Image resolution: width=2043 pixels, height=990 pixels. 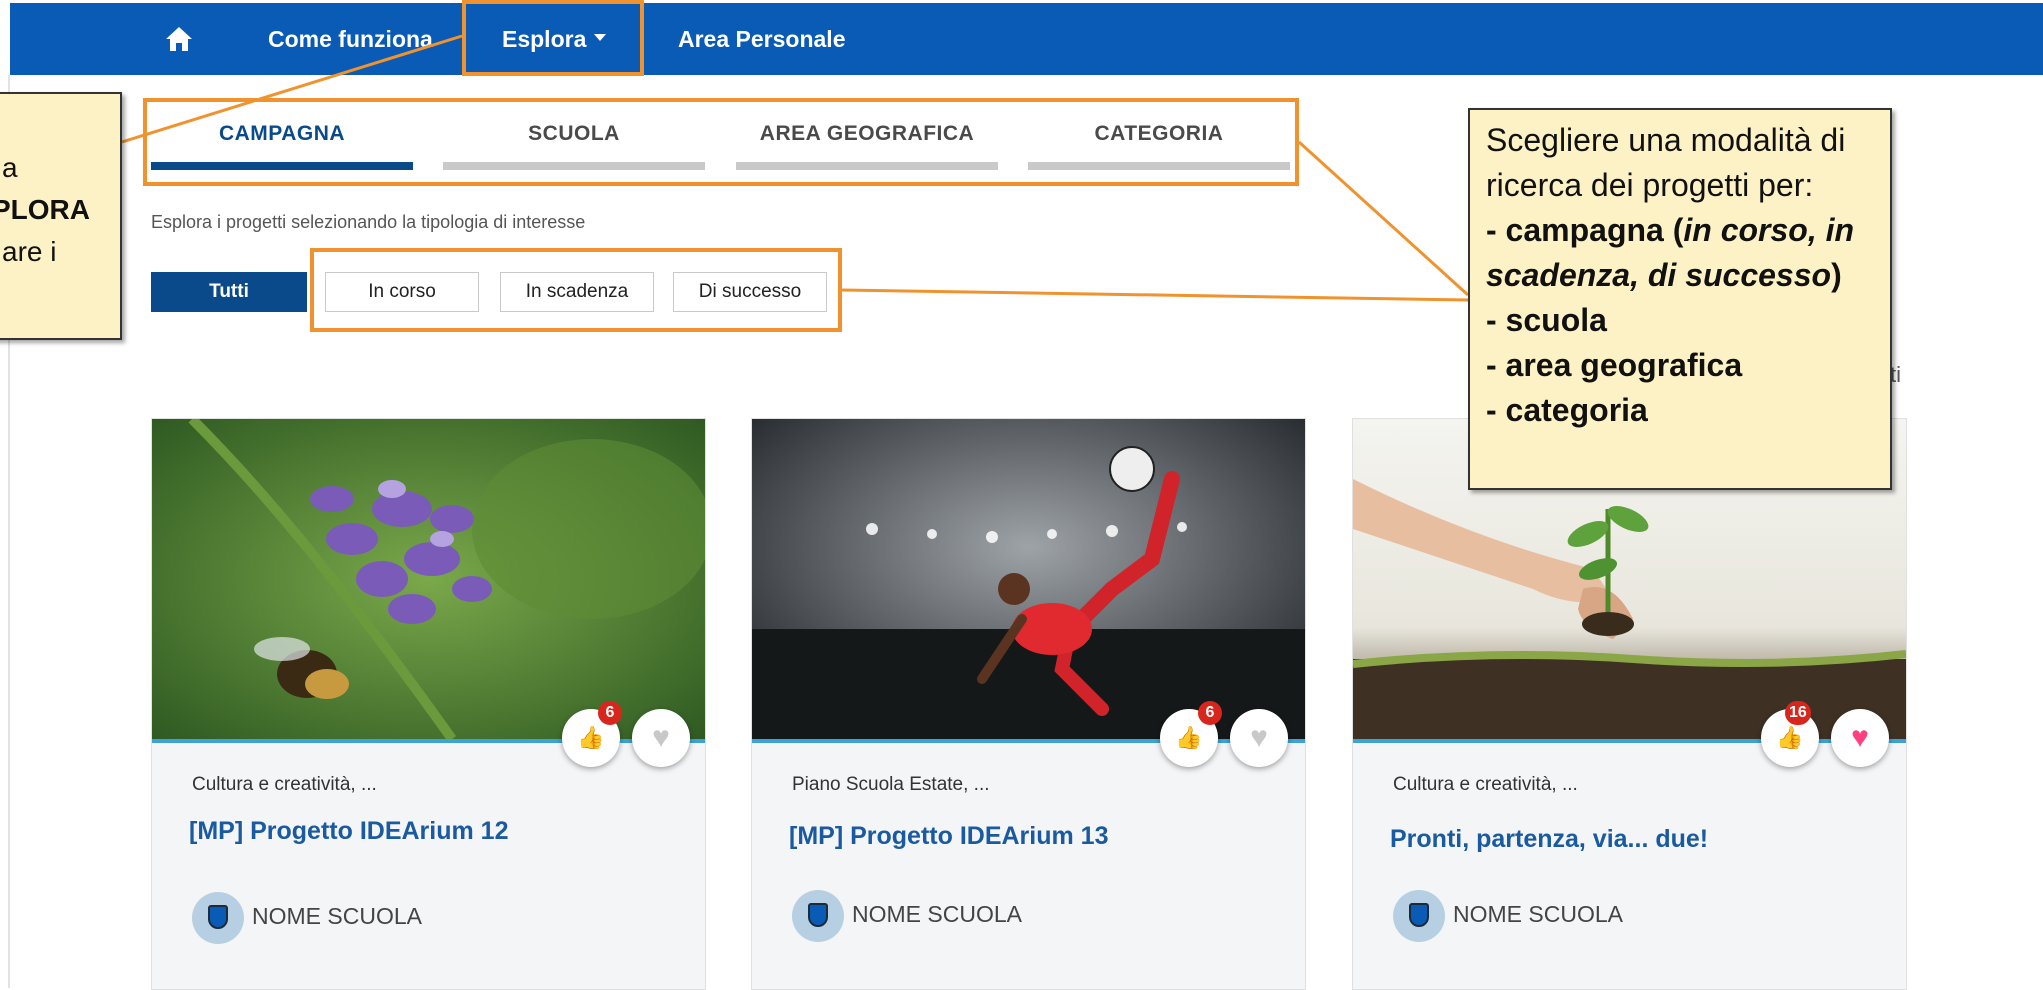 What do you see at coordinates (1567, 410) in the screenshot?
I see `annotation-item-categoria: - categoria` at bounding box center [1567, 410].